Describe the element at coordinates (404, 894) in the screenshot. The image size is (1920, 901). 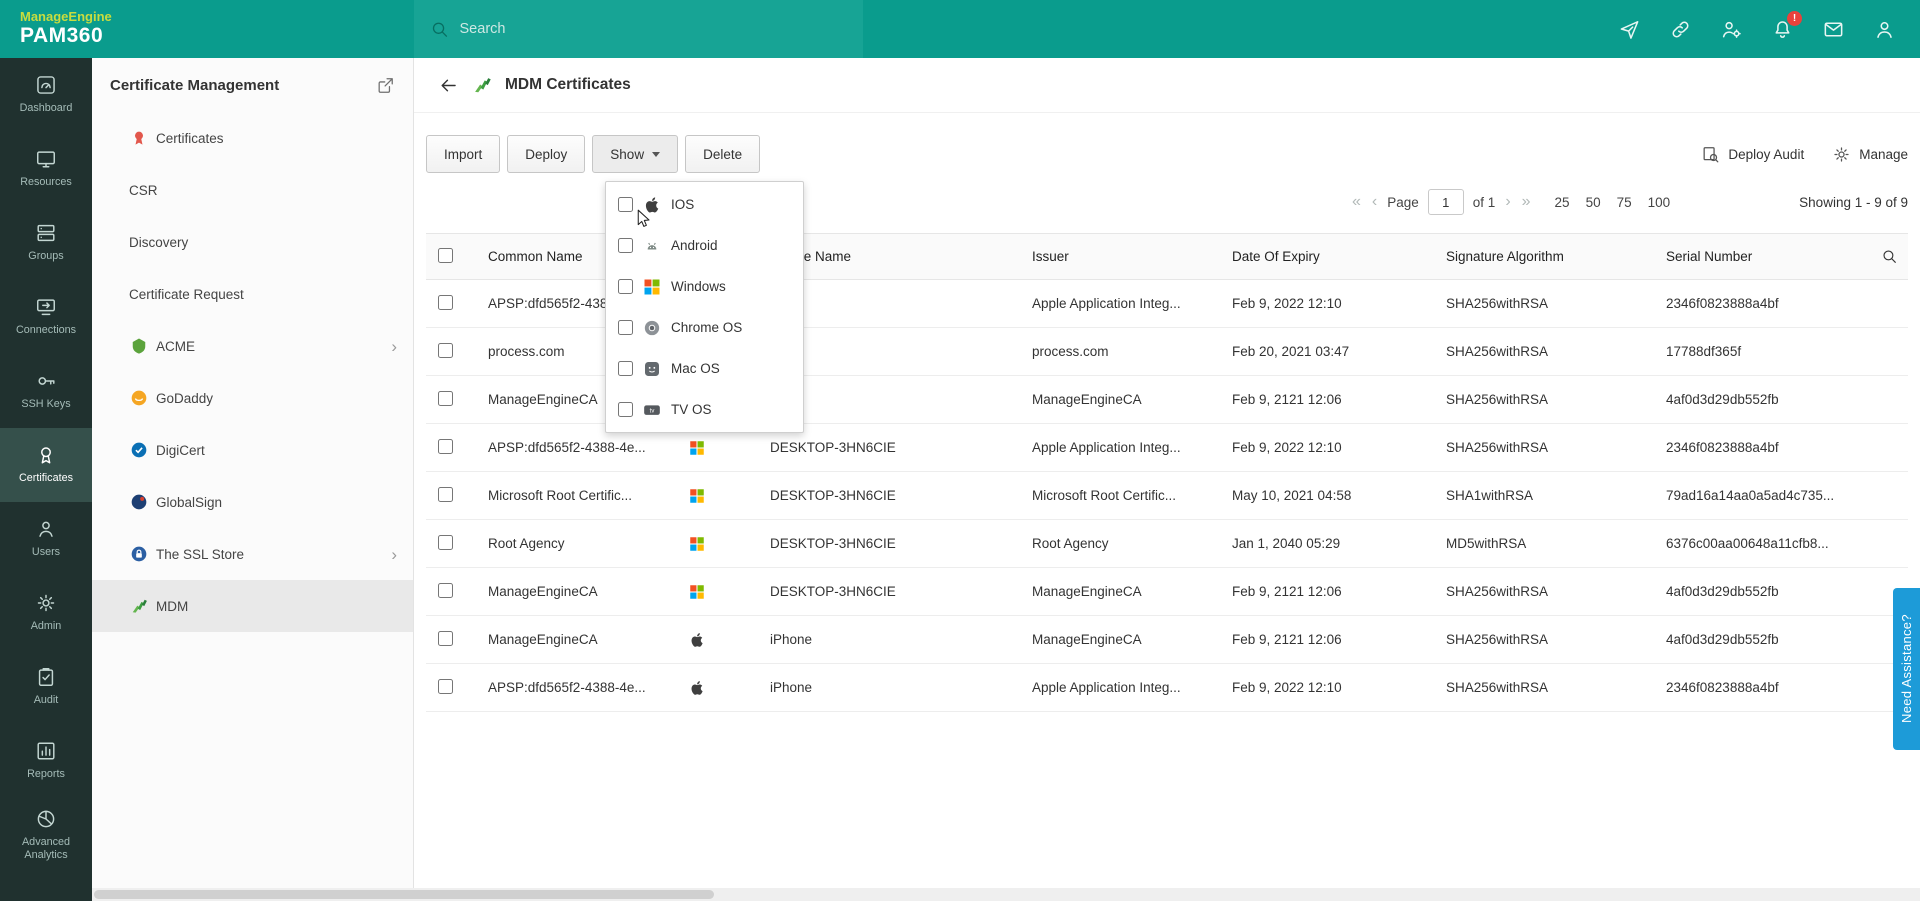
I see `scrollbar-thumb` at that location.